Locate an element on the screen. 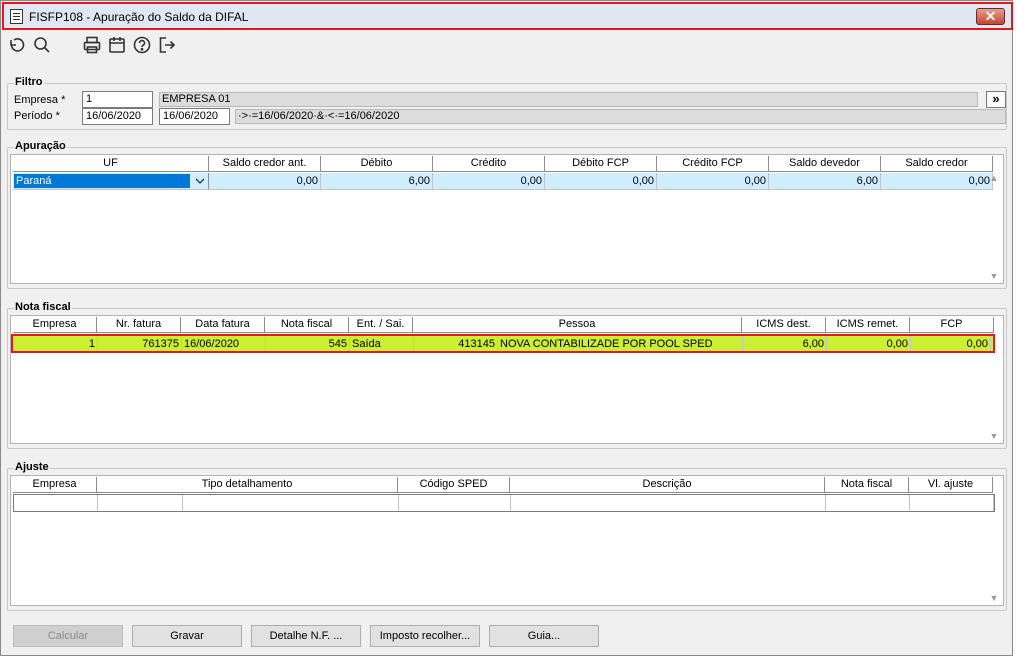  apuracao-label: Apuração is located at coordinates (40, 146).